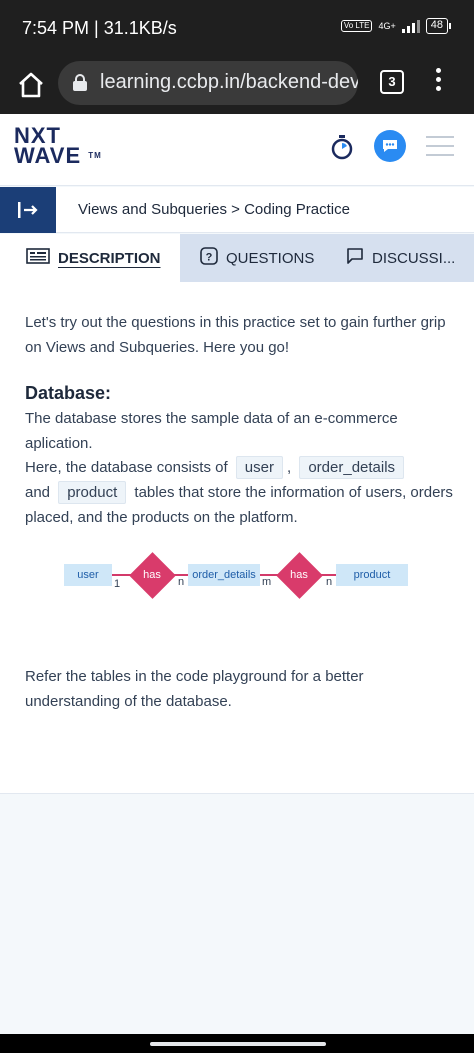 The width and height of the screenshot is (474, 1053). Describe the element at coordinates (28, 210) in the screenshot. I see `expand-sidebar-button` at that location.